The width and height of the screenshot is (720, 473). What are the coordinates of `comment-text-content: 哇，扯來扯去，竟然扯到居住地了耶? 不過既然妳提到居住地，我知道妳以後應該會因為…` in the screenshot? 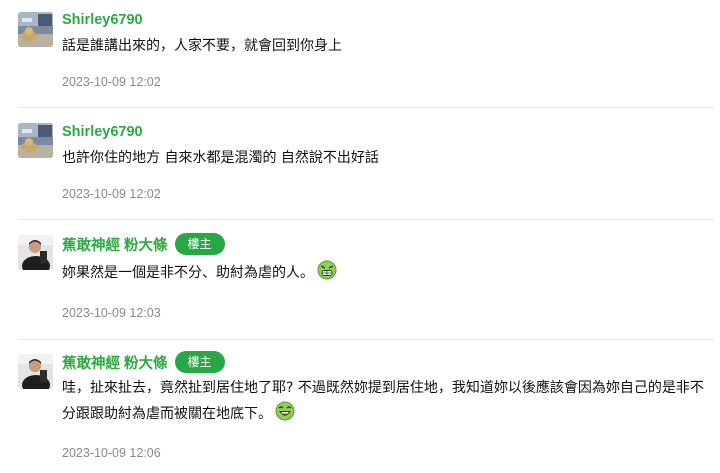 It's located at (383, 401).